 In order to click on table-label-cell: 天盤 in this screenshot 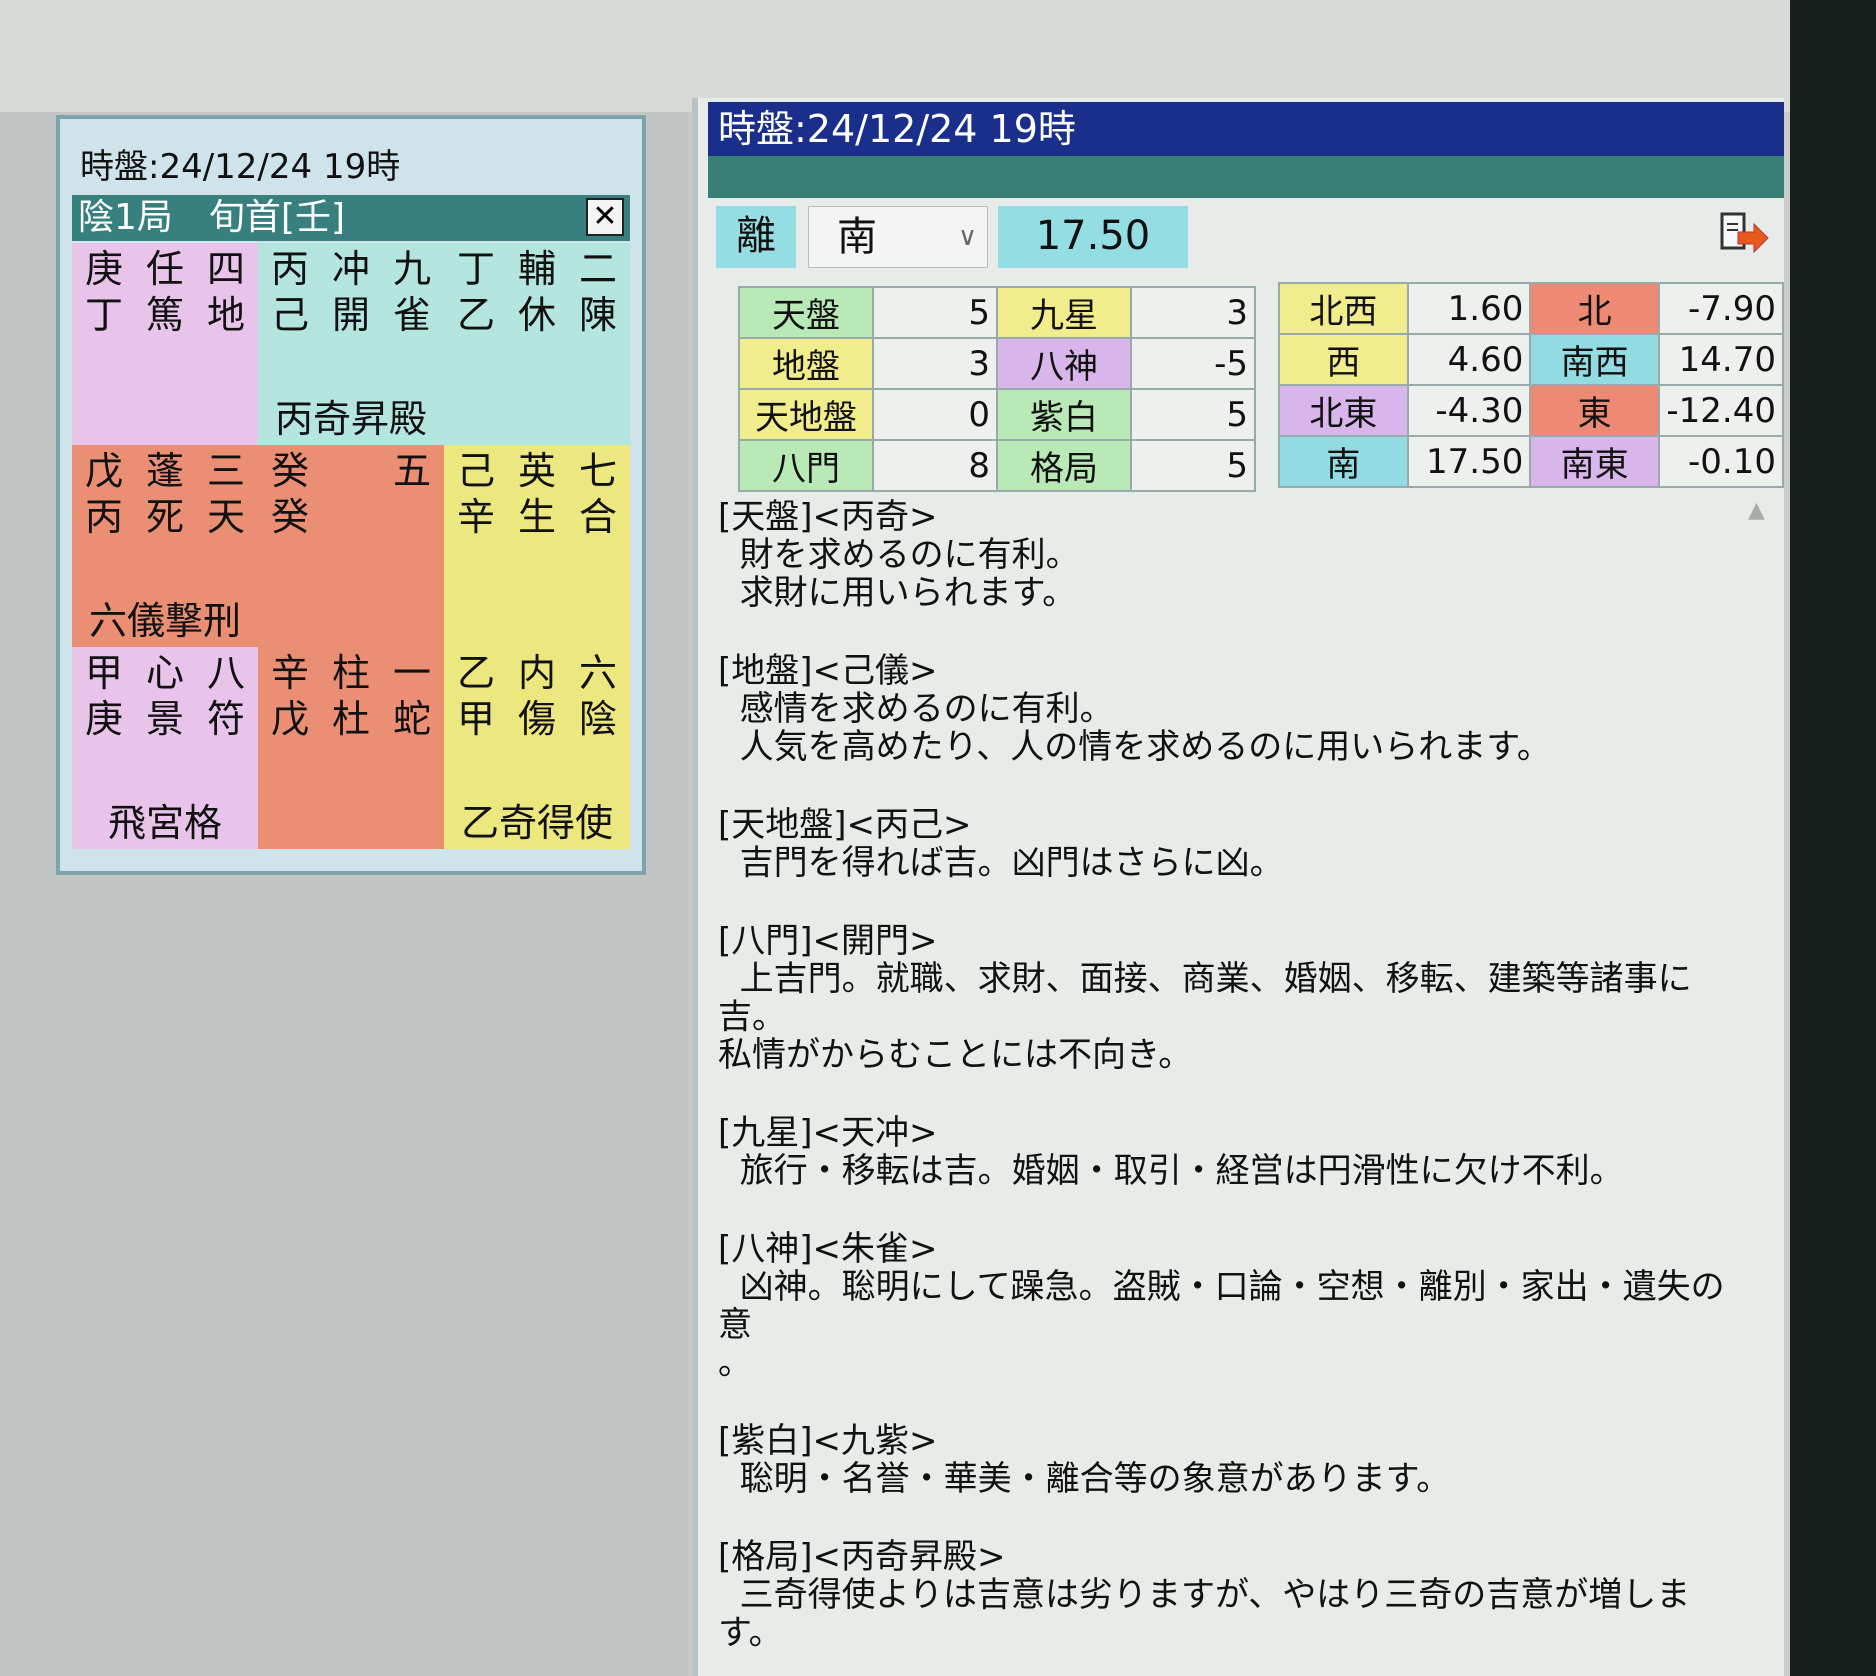, I will do `click(806, 312)`.